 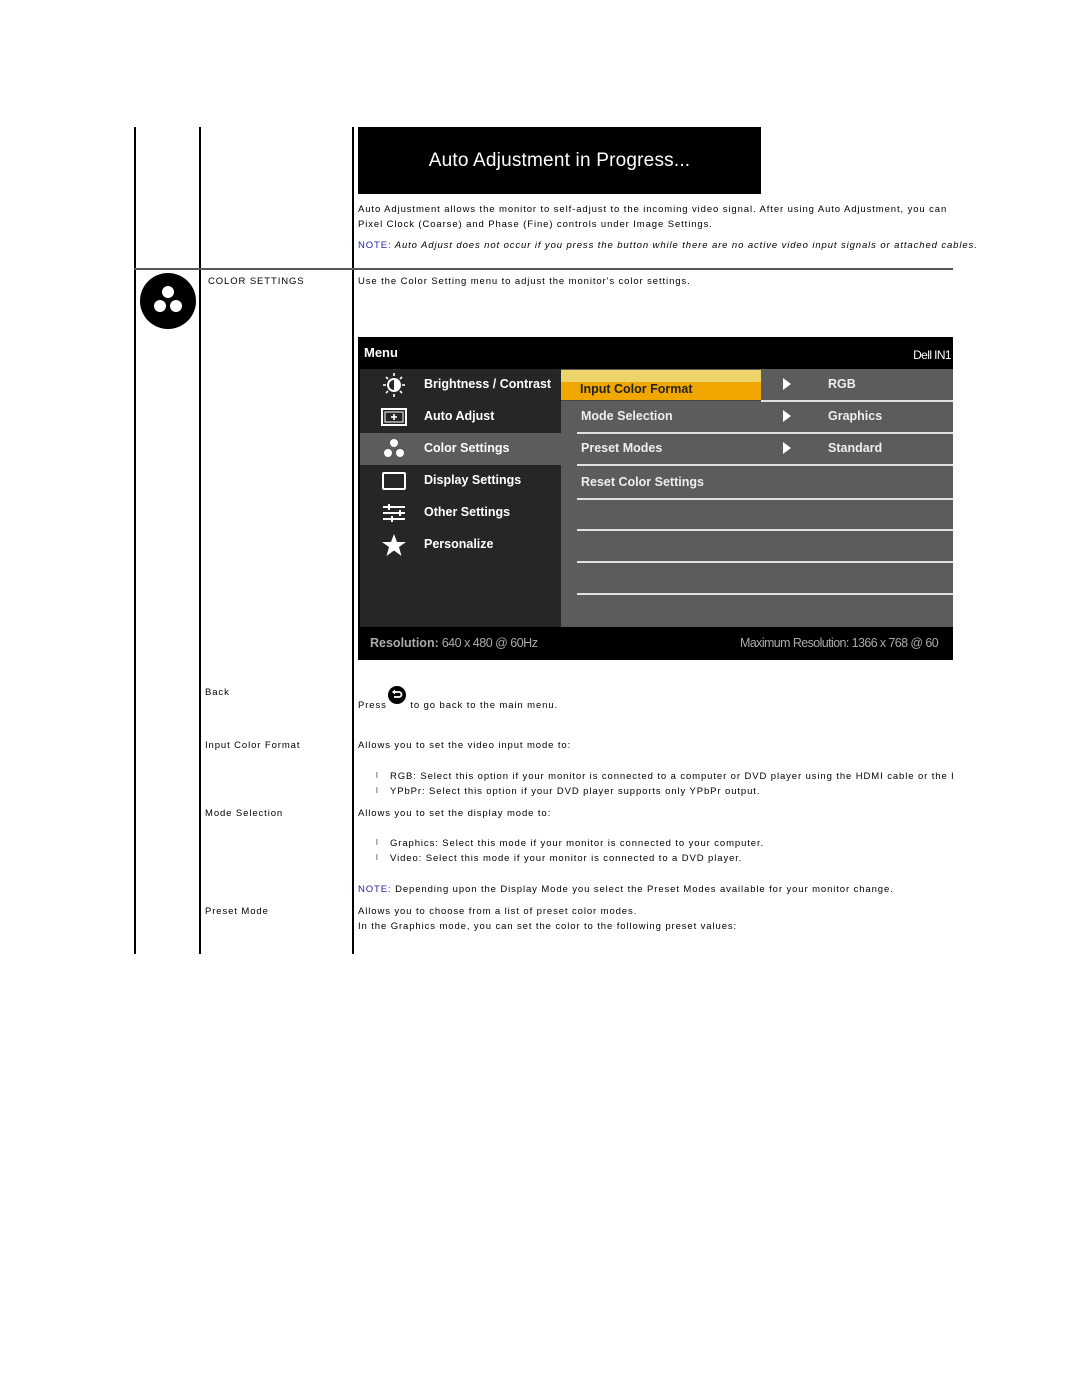 What do you see at coordinates (404, 643) in the screenshot?
I see `osd-resolution-label: Resolution:` at bounding box center [404, 643].